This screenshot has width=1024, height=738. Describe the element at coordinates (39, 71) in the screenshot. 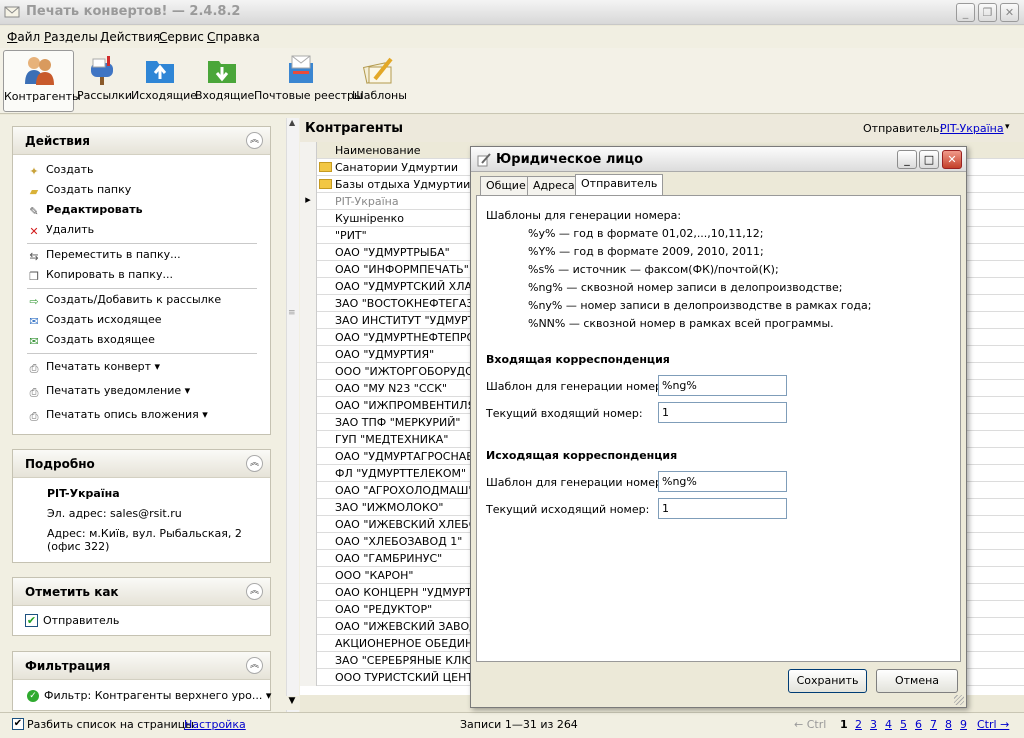

I see `people-icon` at that location.